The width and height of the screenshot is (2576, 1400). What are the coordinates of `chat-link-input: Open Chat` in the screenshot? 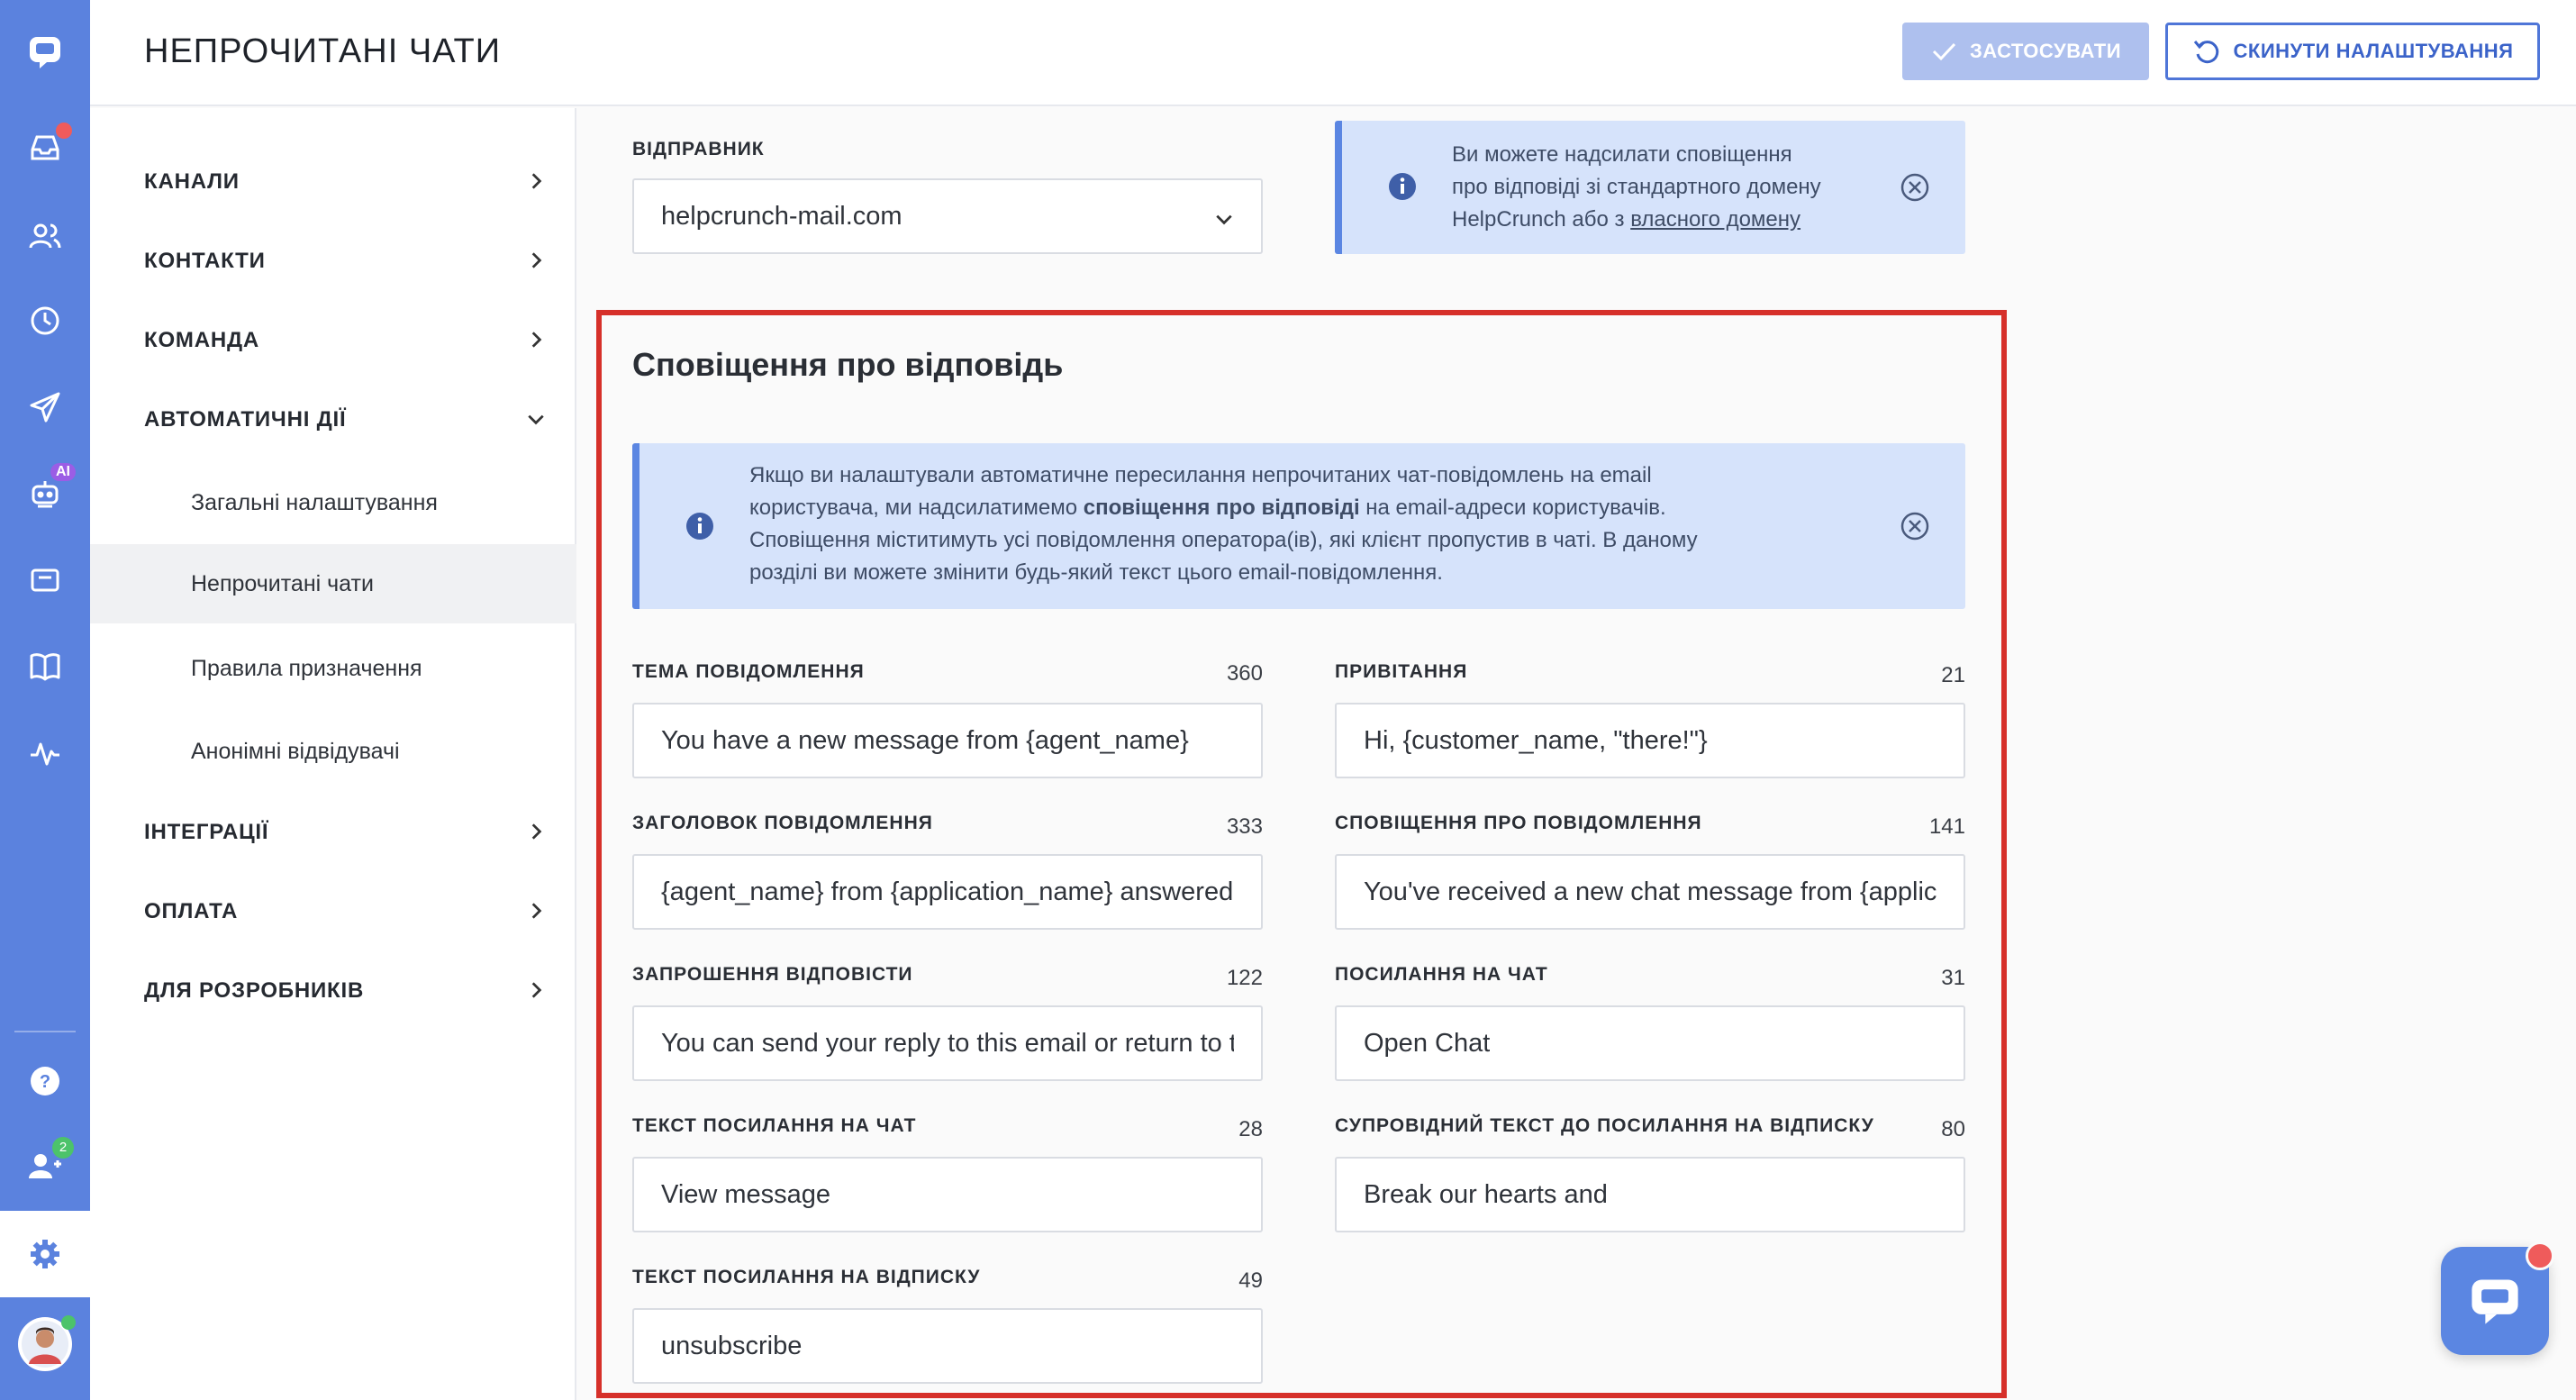 It's located at (1650, 1043).